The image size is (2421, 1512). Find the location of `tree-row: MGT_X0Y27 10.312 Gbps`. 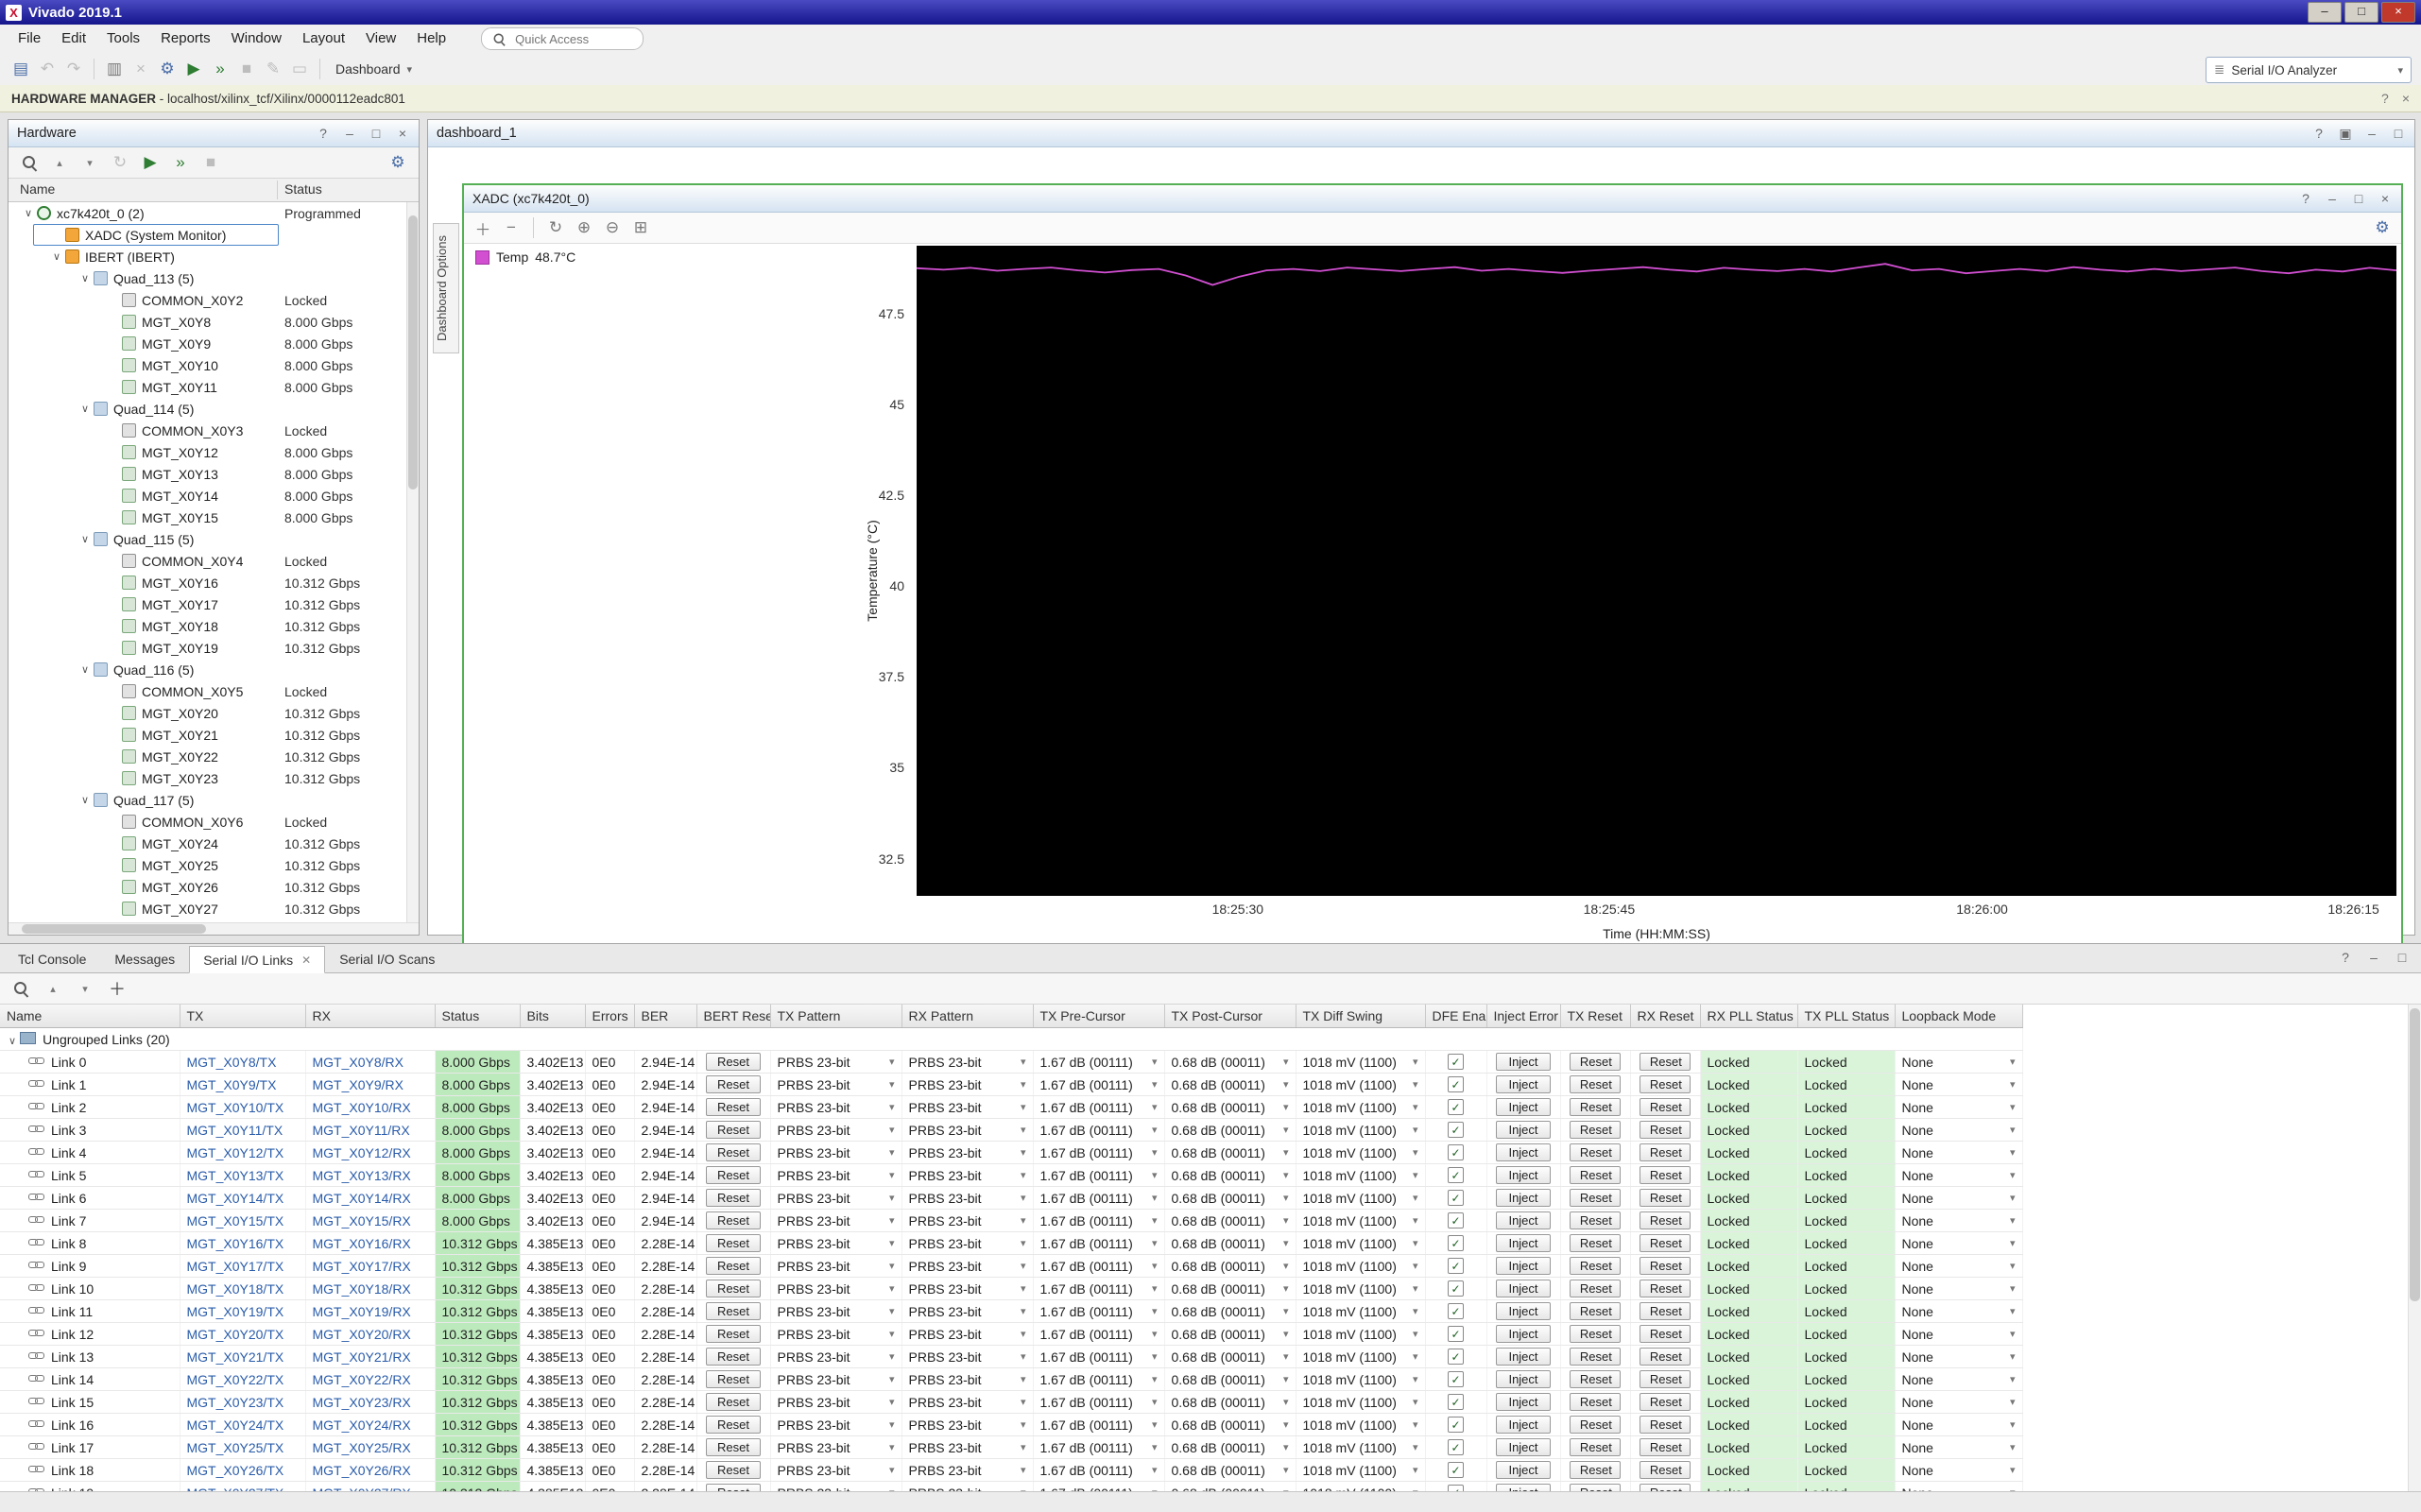

tree-row: MGT_X0Y27 10.312 Gbps is located at coordinates (214, 908).